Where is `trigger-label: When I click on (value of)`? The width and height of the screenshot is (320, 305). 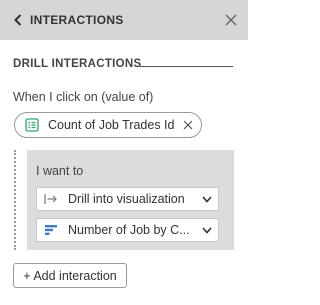 trigger-label: When I click on (value of) is located at coordinates (83, 97).